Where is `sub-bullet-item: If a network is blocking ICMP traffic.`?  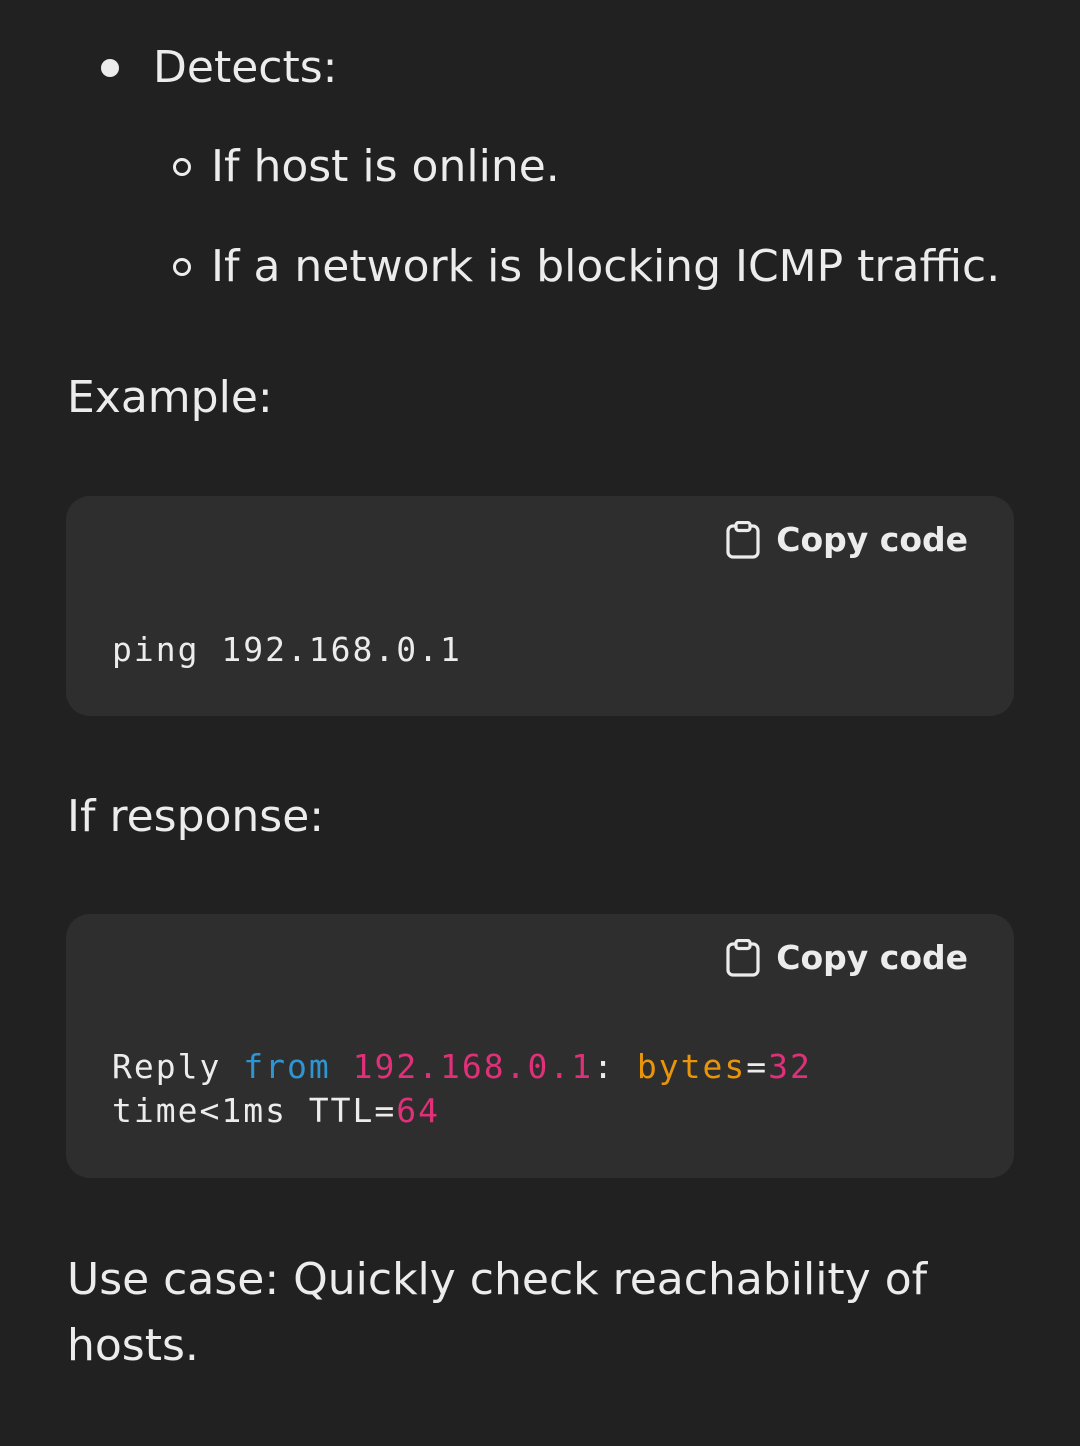
sub-bullet-item: If a network is blocking ICMP traffic. is located at coordinates (586, 267).